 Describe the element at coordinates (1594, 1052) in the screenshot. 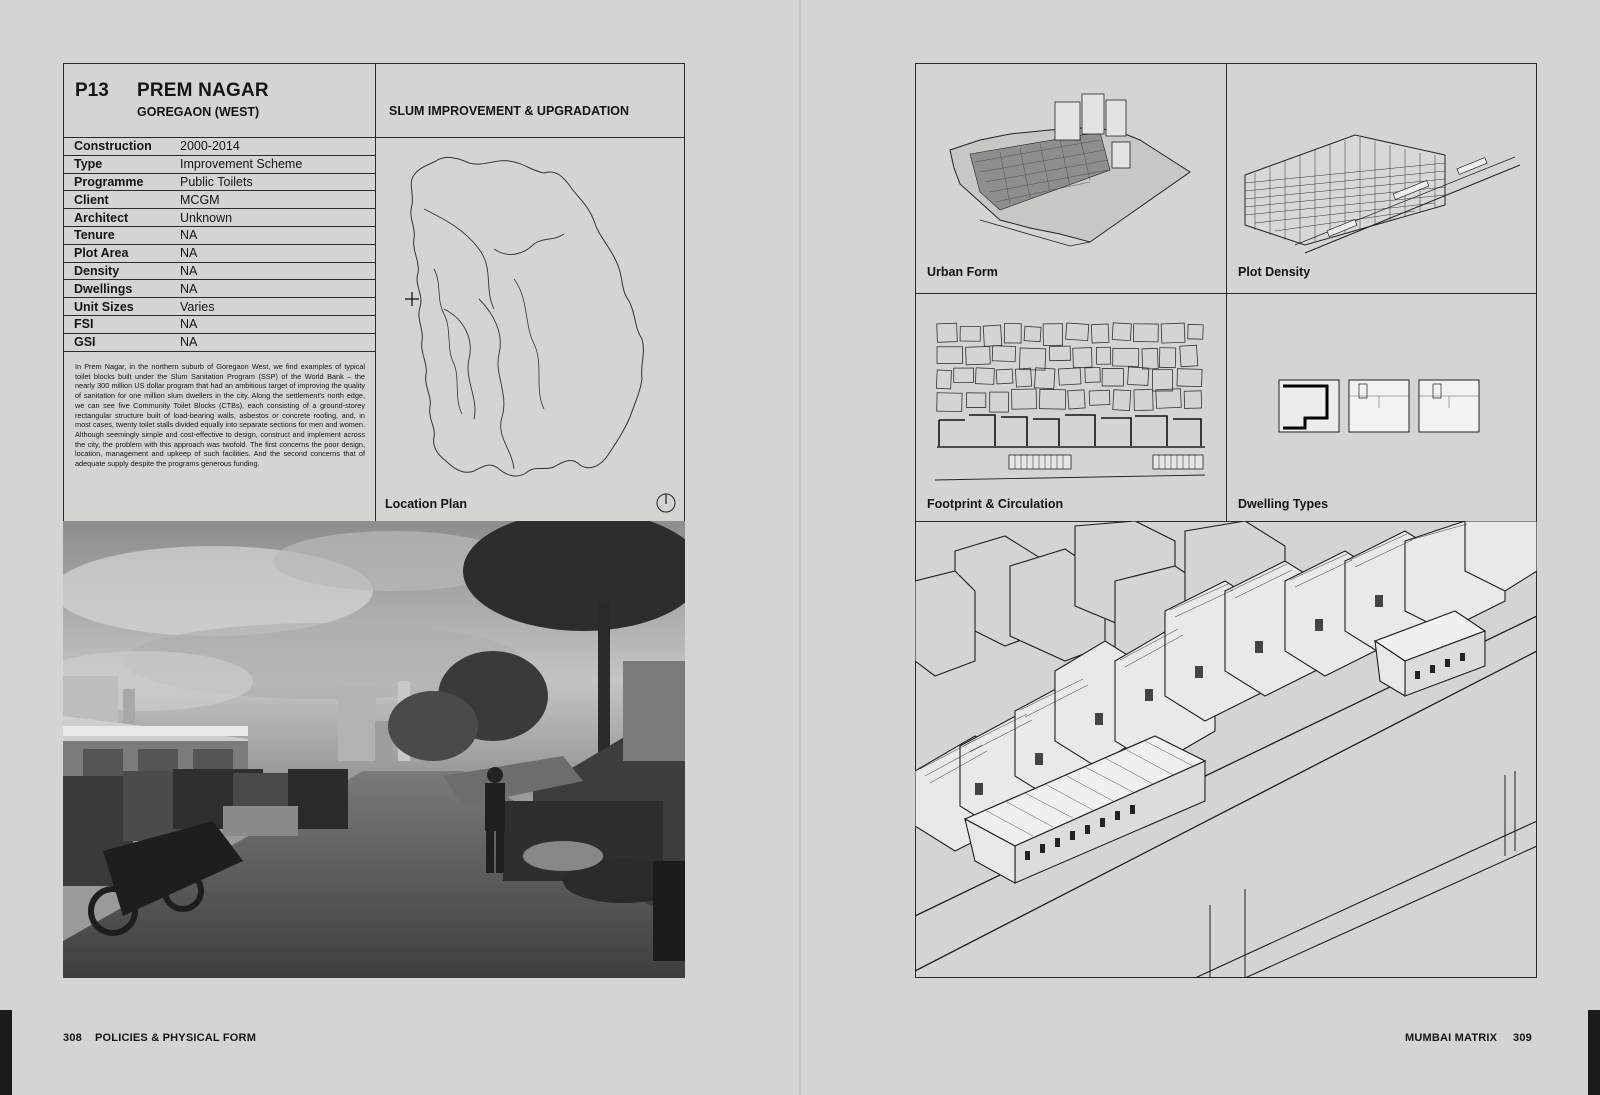

I see `right-page-edge-tab` at that location.